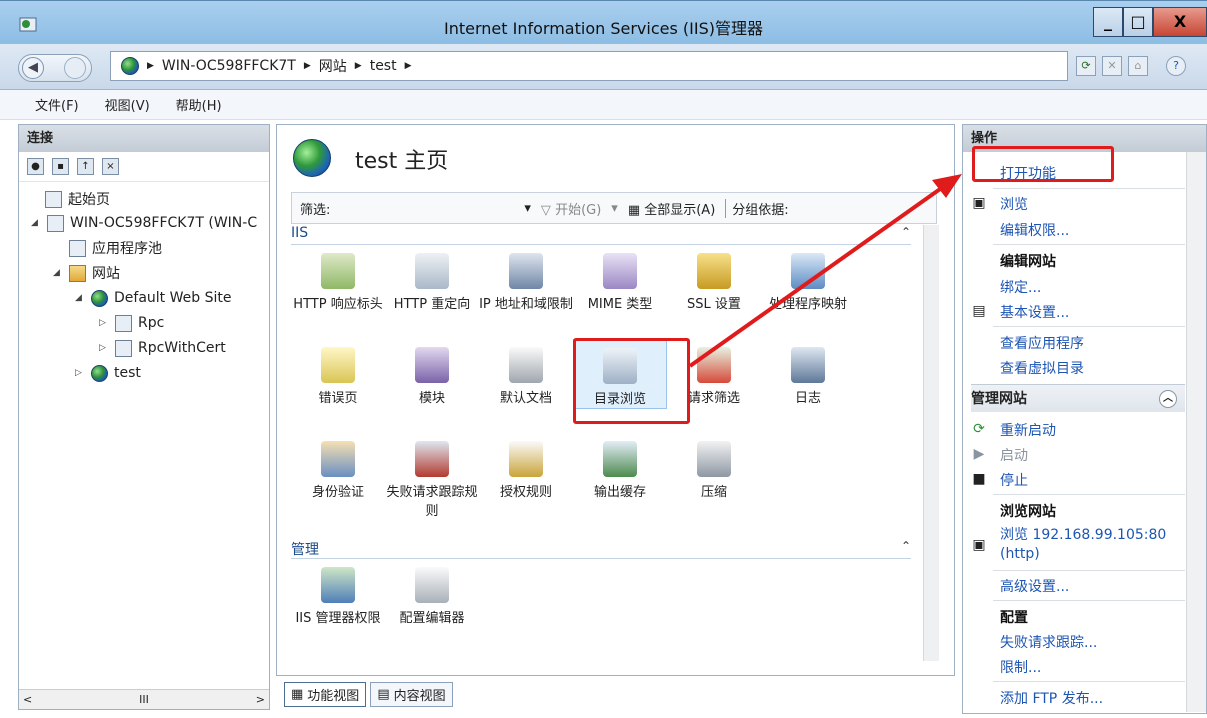 The height and width of the screenshot is (718, 1207). What do you see at coordinates (1014, 204) in the screenshot?
I see `action-browse: 浏览` at bounding box center [1014, 204].